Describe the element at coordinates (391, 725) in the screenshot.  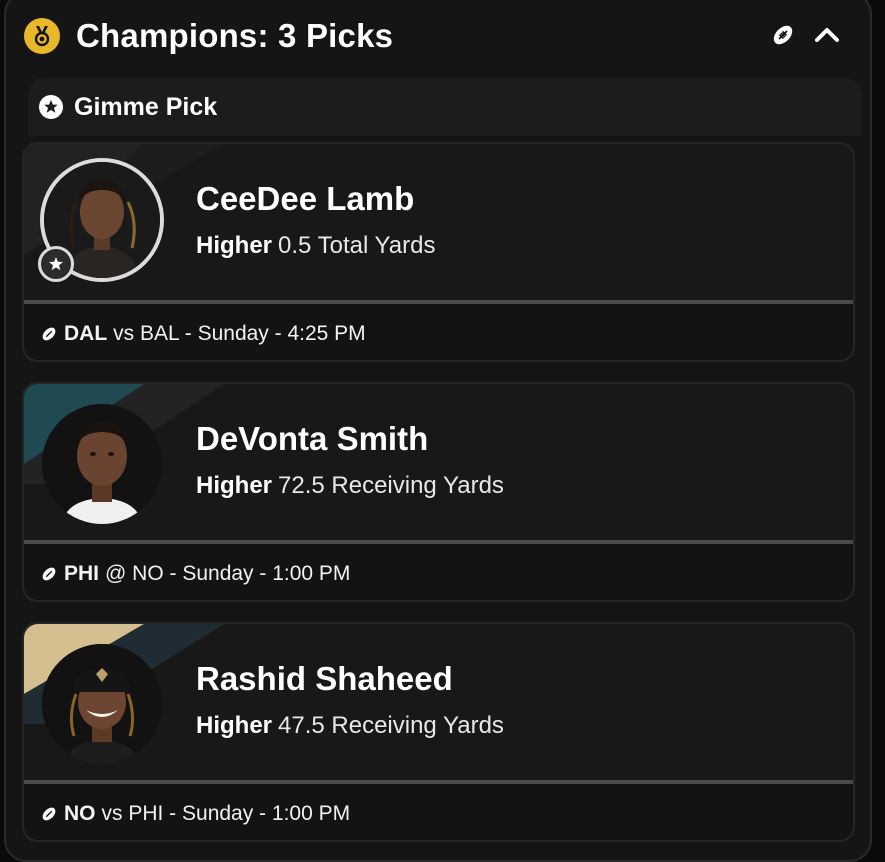
I see `pick-stat: 47.5 Receiving Yards` at that location.